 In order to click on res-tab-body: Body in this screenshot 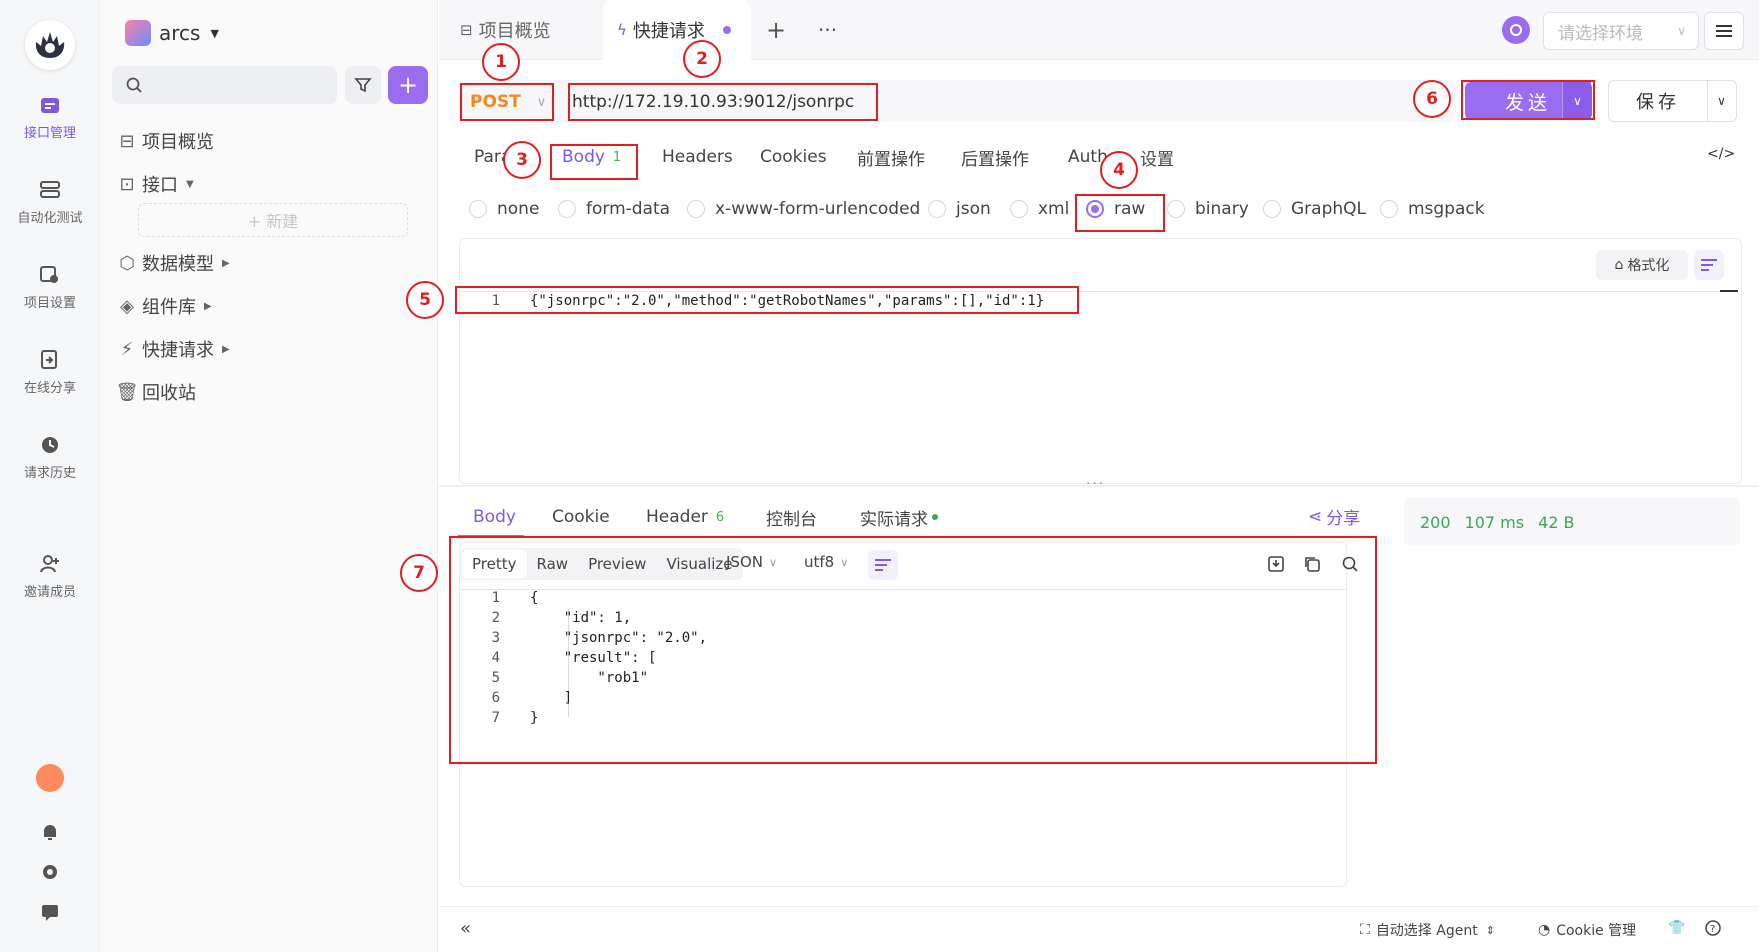, I will do `click(494, 517)`.